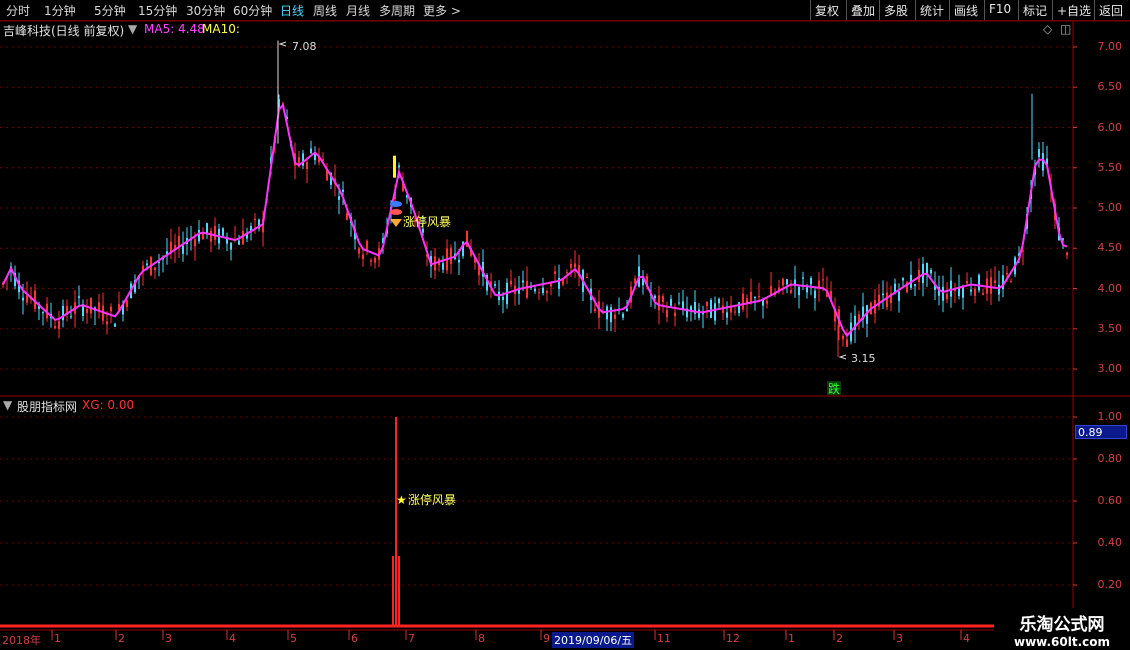  Describe the element at coordinates (1035, 10) in the screenshot. I see `mark-button: 标记` at that location.